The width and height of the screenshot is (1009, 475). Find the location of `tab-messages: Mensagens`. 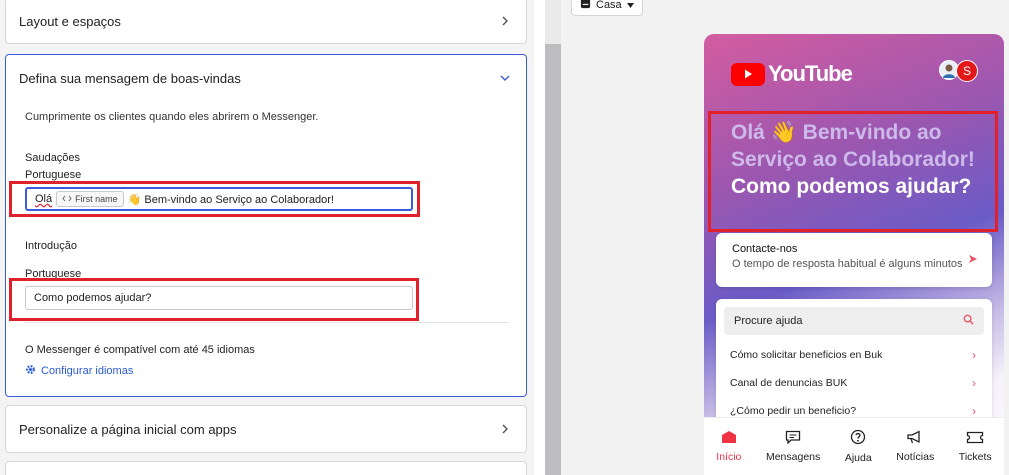

tab-messages: Mensagens is located at coordinates (793, 446).